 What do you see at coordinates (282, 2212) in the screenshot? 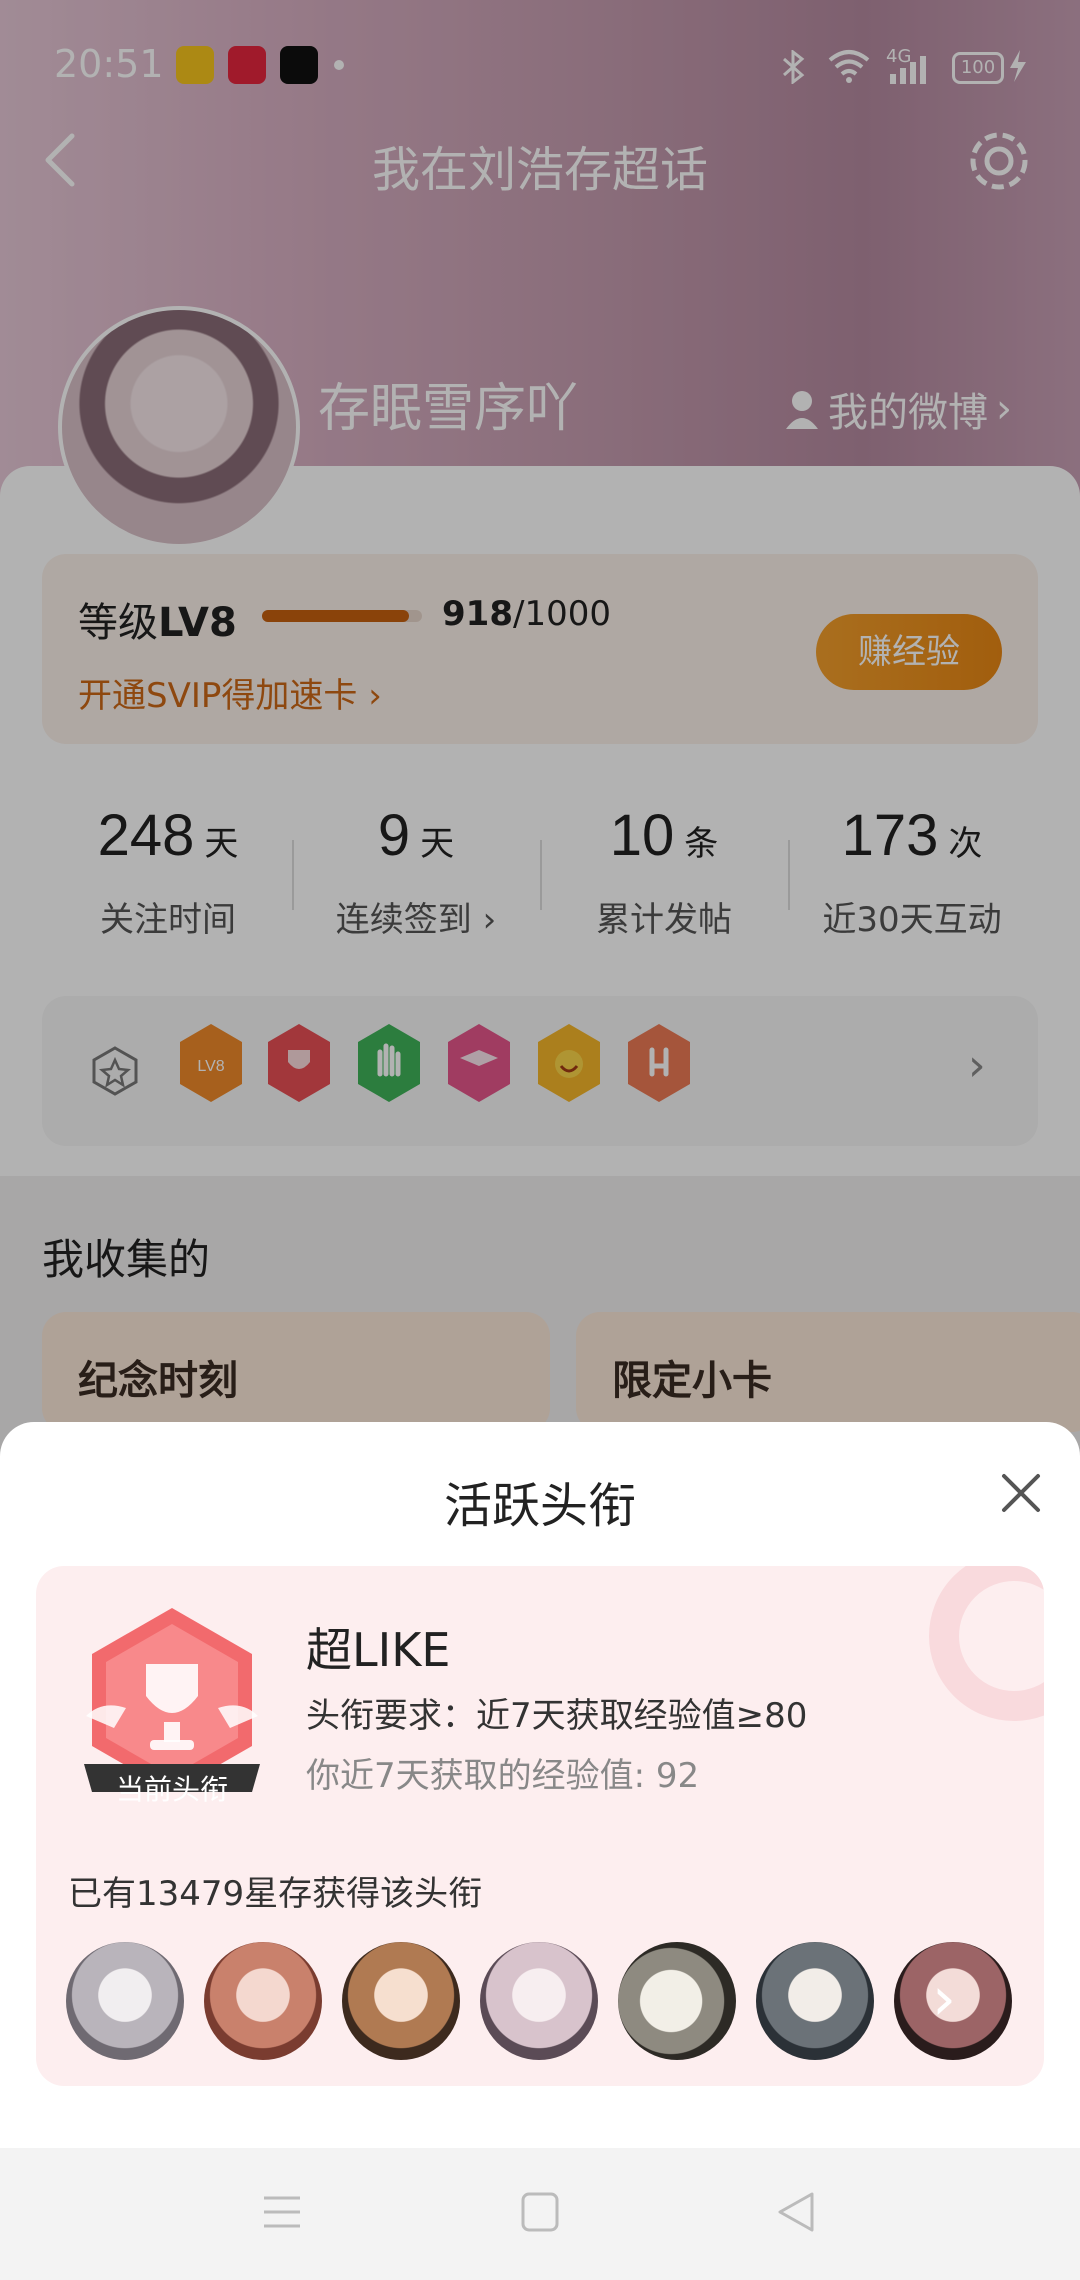
I see `menu-icon` at bounding box center [282, 2212].